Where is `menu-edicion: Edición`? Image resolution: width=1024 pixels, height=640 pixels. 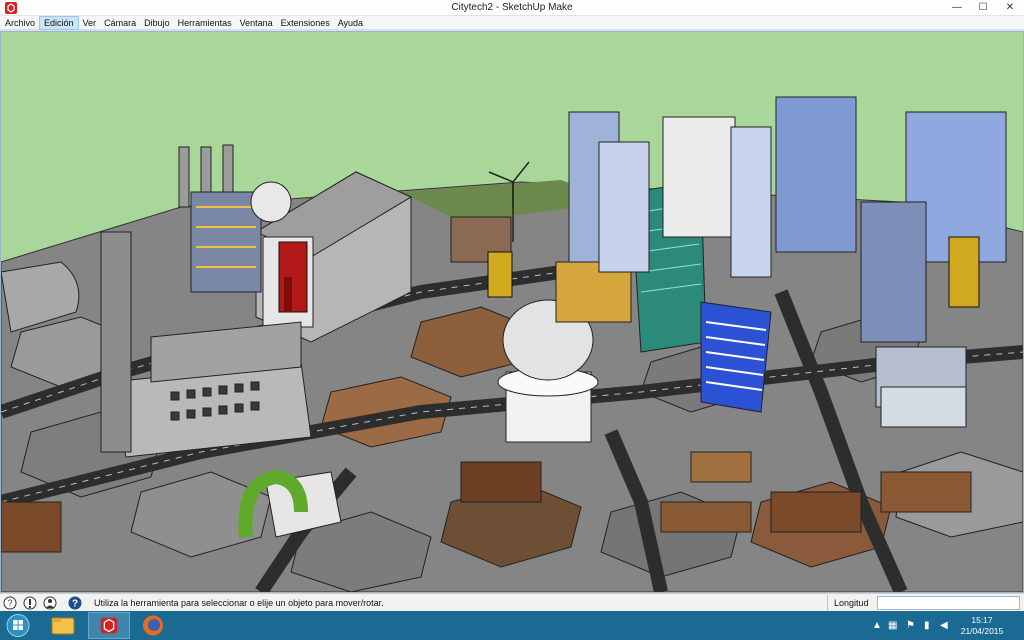 menu-edicion: Edición is located at coordinates (59, 23).